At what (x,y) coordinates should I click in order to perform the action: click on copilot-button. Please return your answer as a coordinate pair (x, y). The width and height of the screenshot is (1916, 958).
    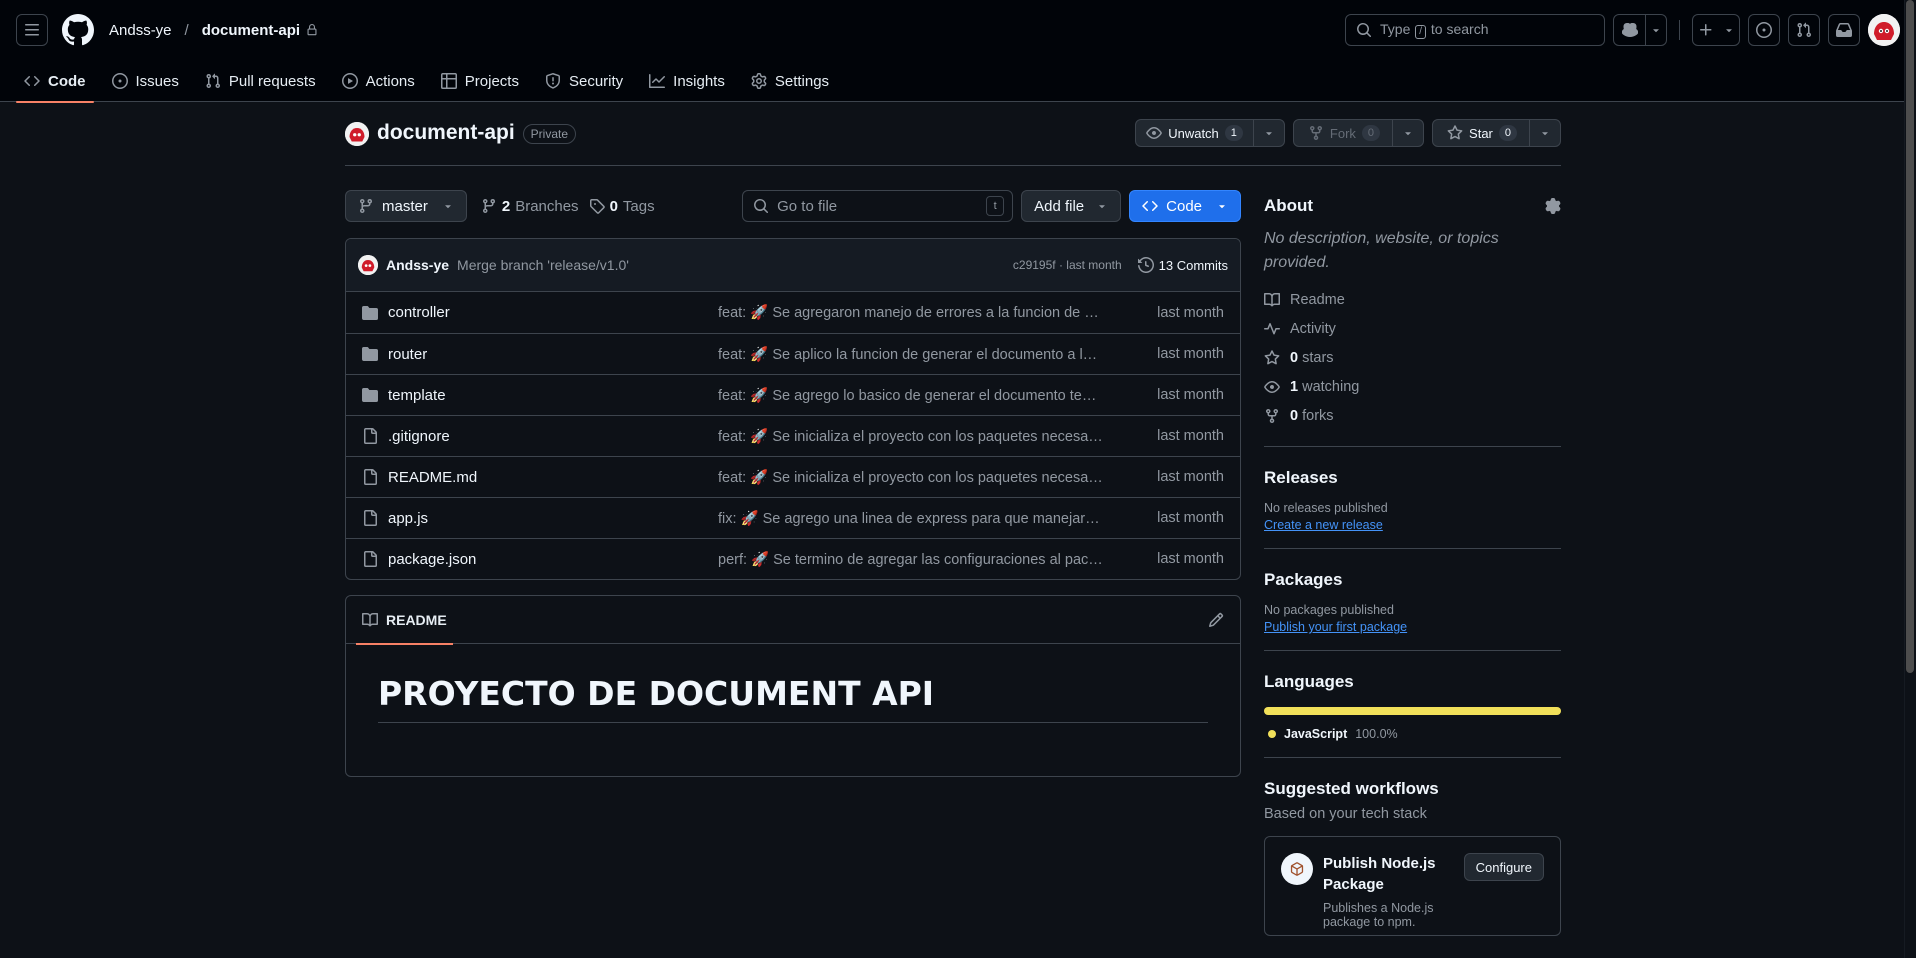
    Looking at the image, I should click on (1640, 30).